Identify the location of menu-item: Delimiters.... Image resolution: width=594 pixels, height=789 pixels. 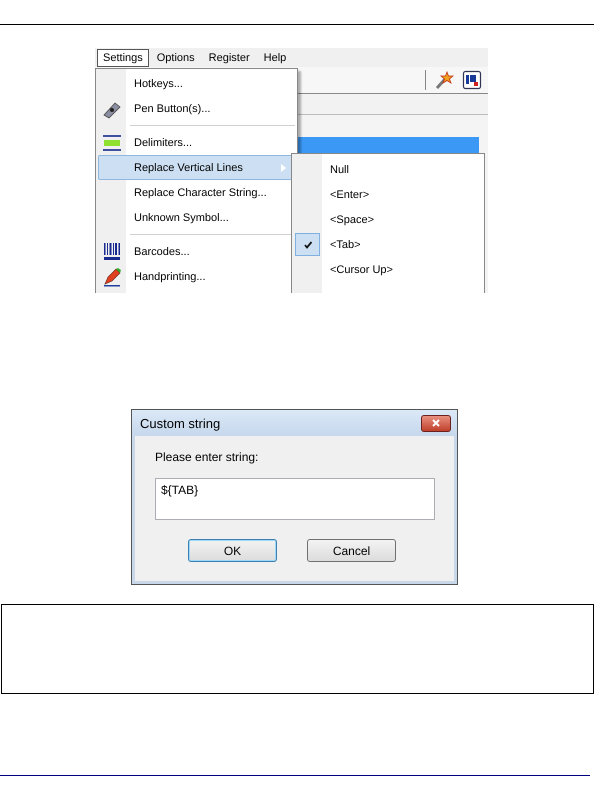
(196, 142).